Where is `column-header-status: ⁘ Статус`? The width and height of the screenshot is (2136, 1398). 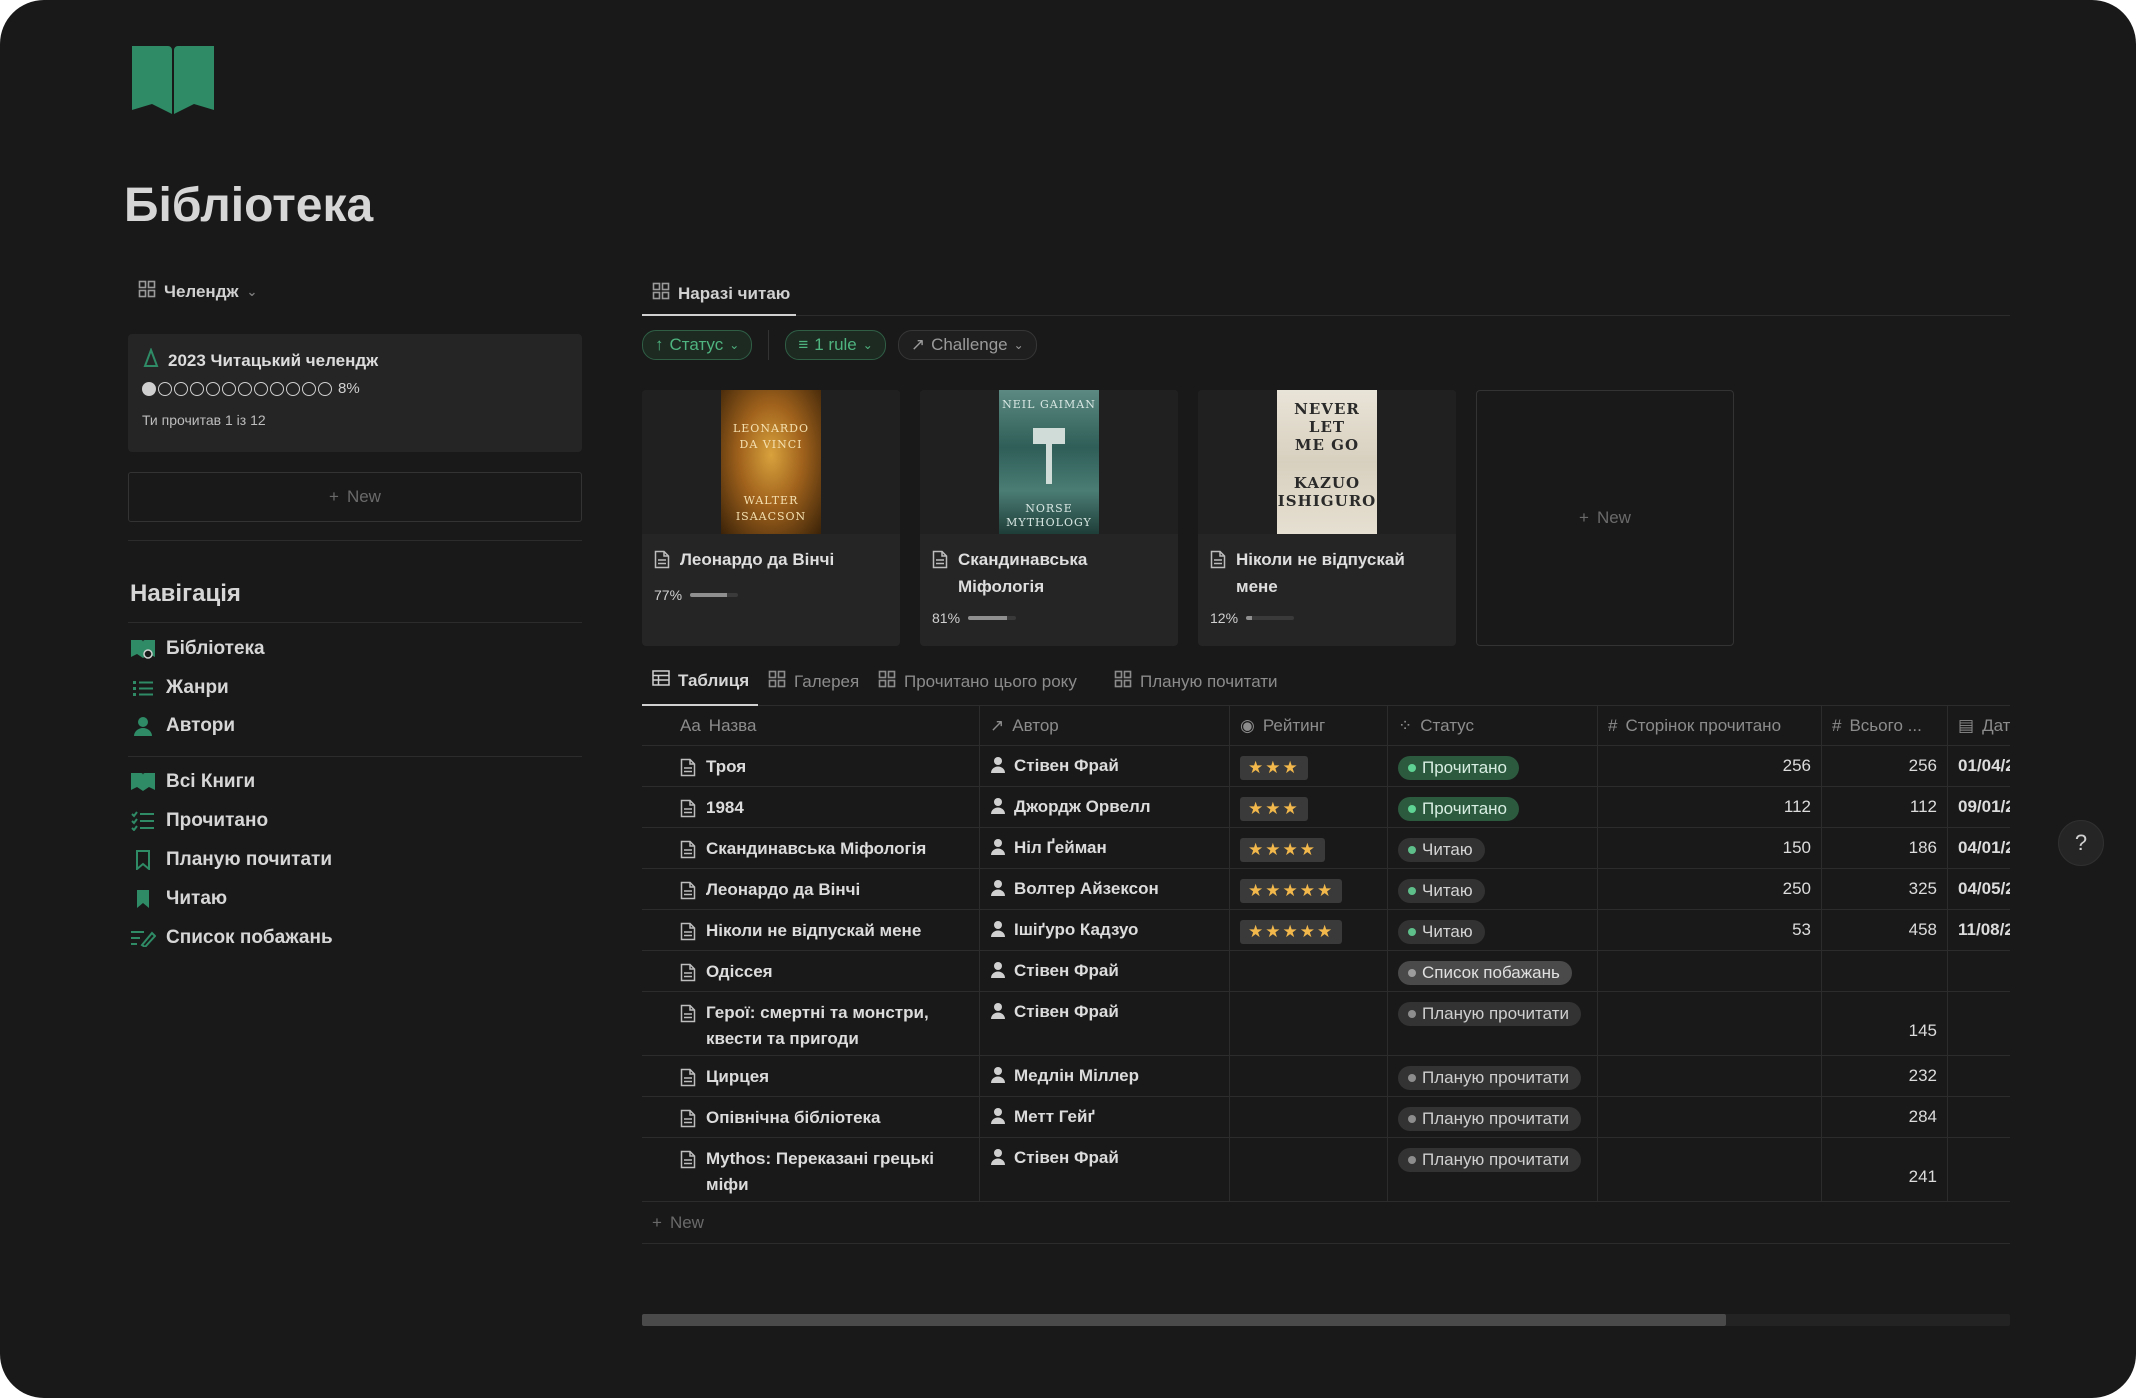
column-header-status: ⁘ Статус is located at coordinates (1493, 725).